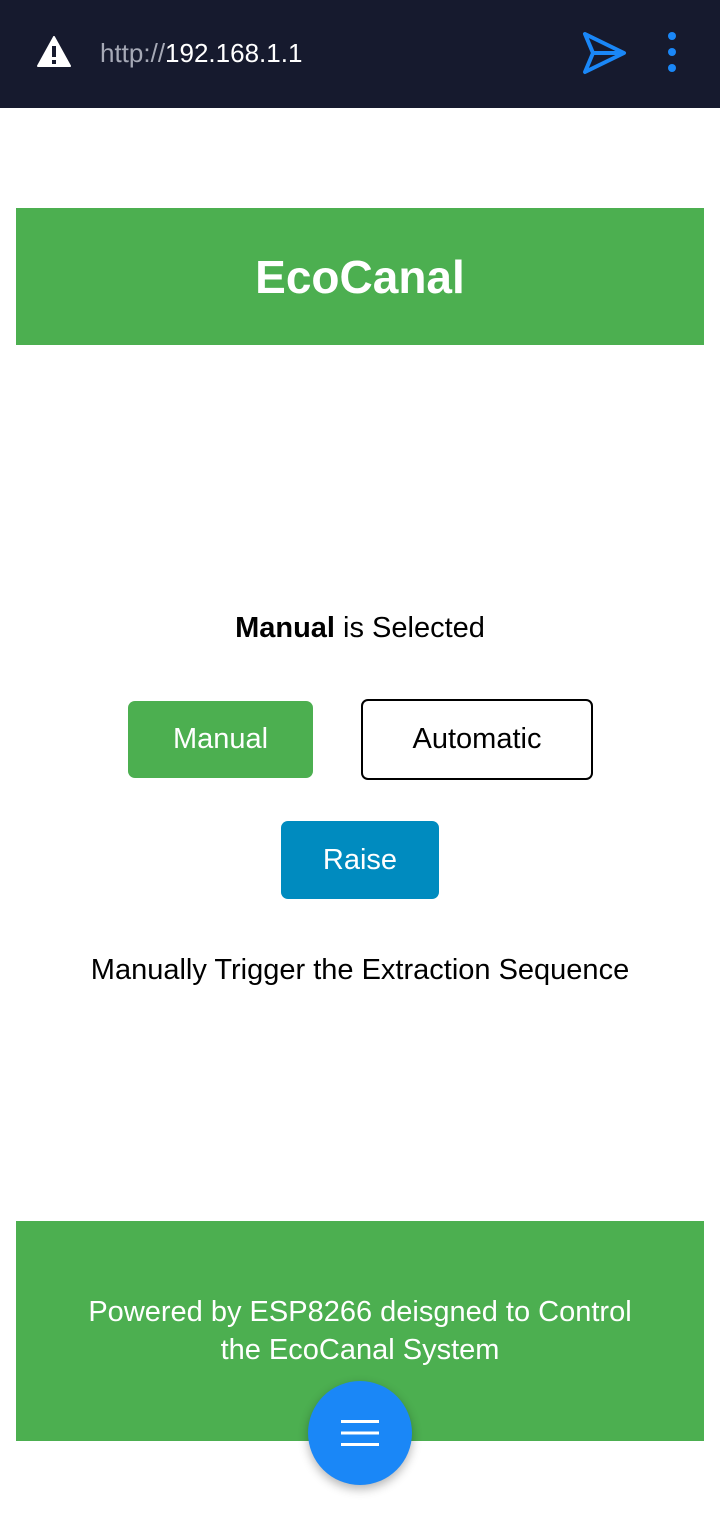 The image size is (720, 1535). I want to click on send-icon, so click(604, 53).